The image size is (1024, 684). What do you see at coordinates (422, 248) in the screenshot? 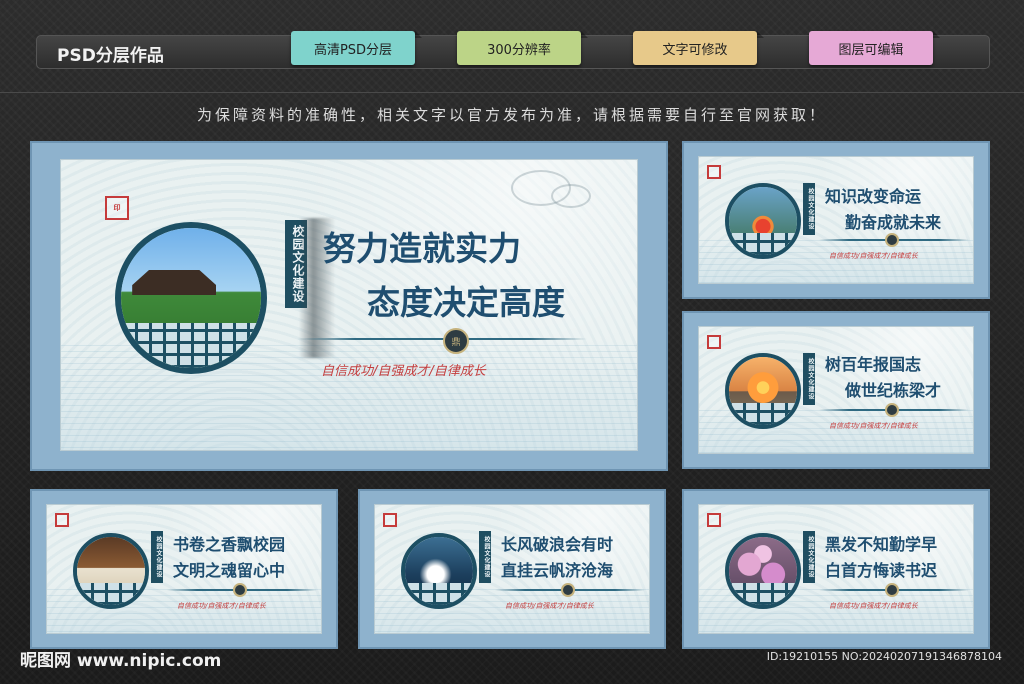
I see `slogan-line-1: 努力造就实力` at bounding box center [422, 248].